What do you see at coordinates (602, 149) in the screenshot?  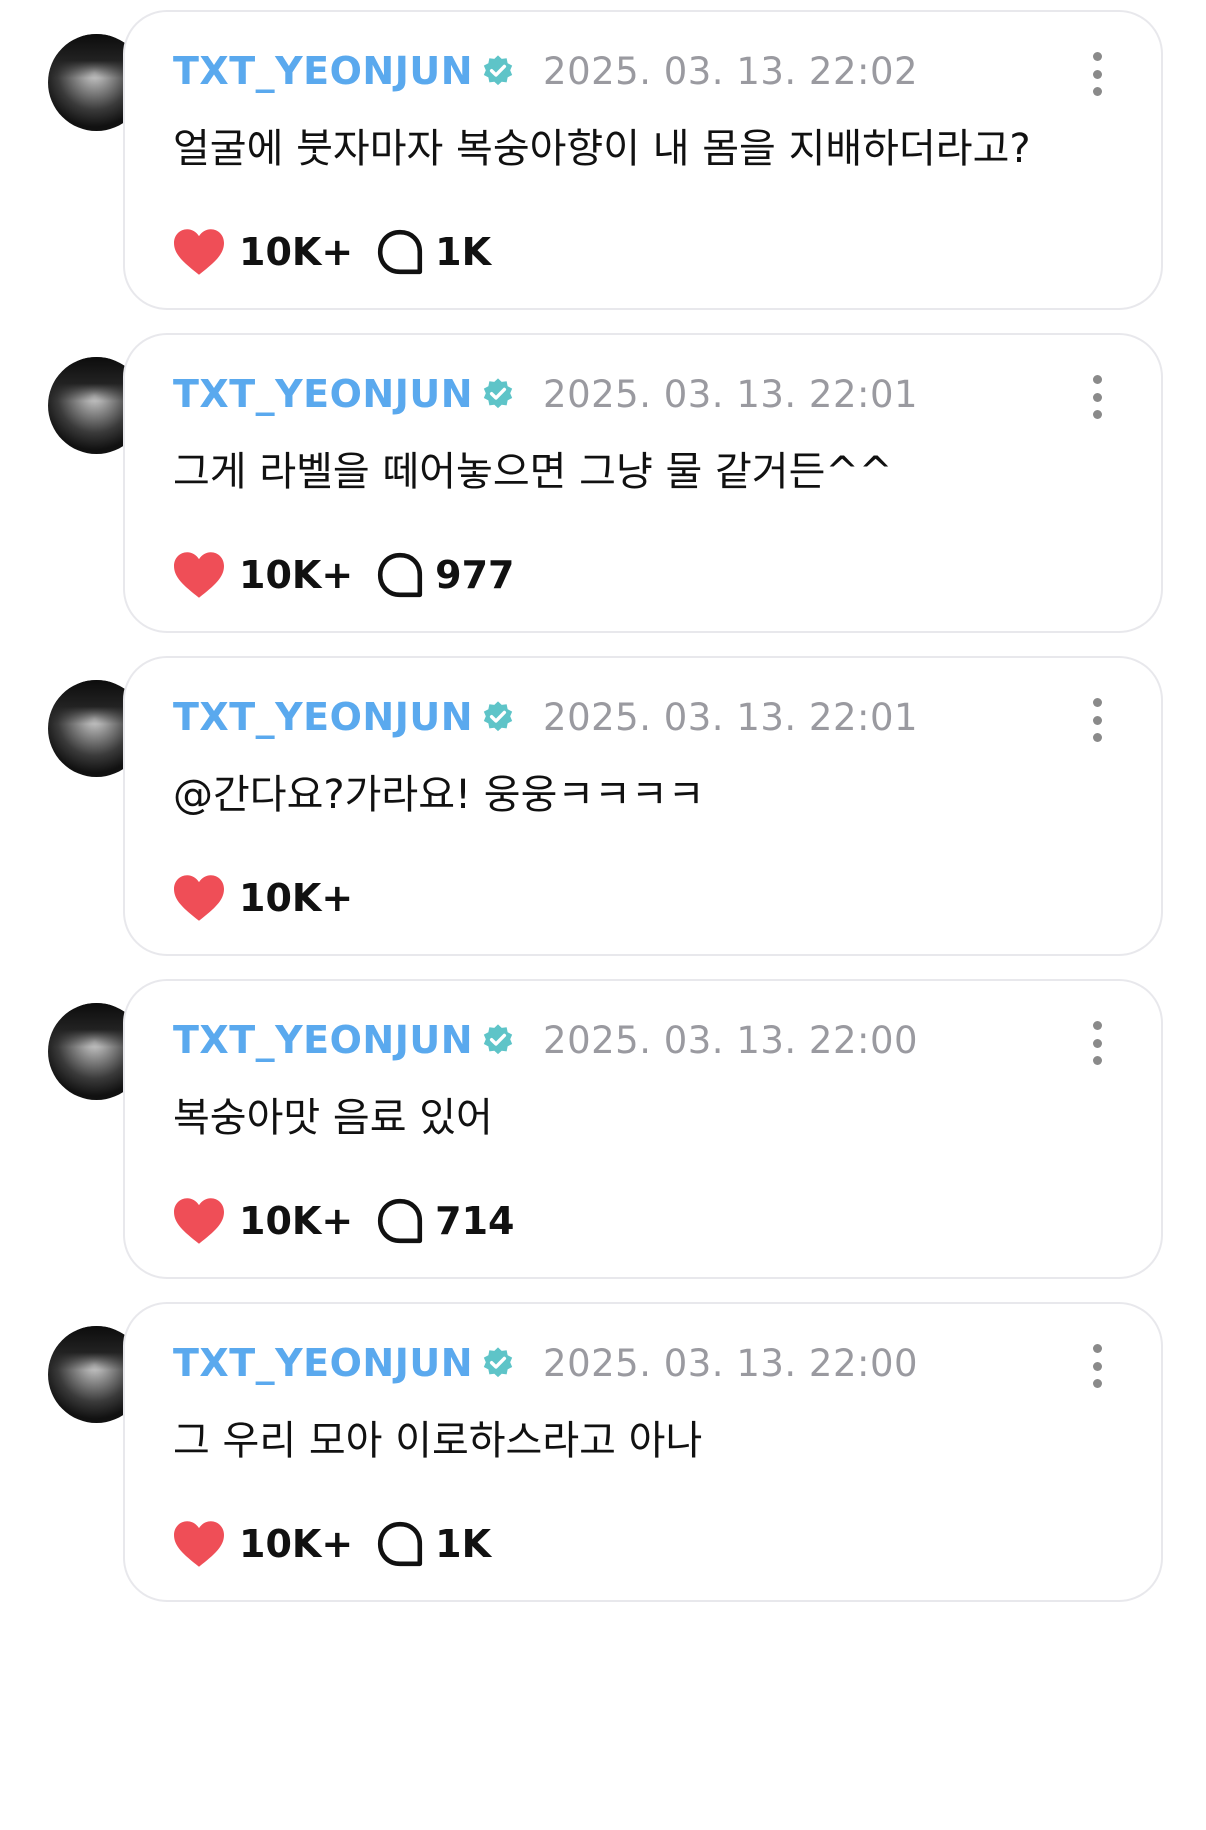 I see `post-text: 얼굴에 붓자마자 복숭아향이 내 몸을 지배하더라고?` at bounding box center [602, 149].